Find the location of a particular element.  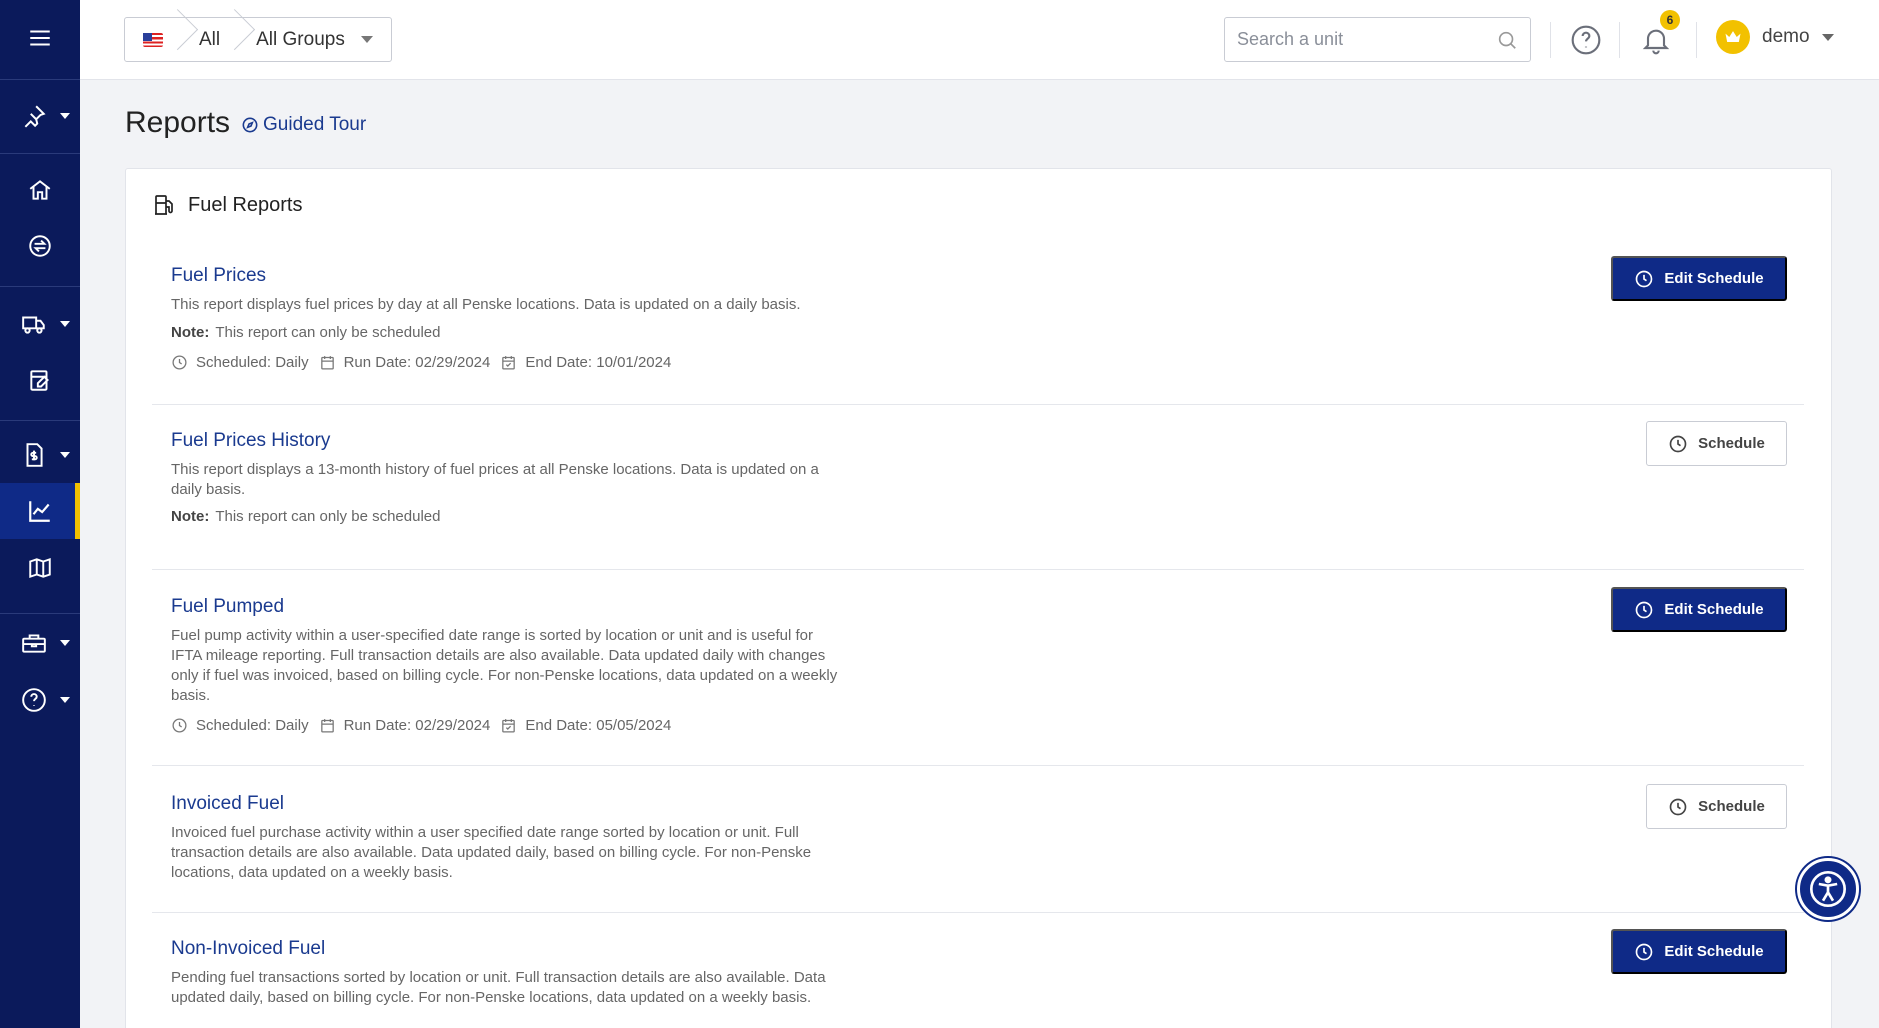

guided-tour-label: Guided Tour is located at coordinates (315, 124).